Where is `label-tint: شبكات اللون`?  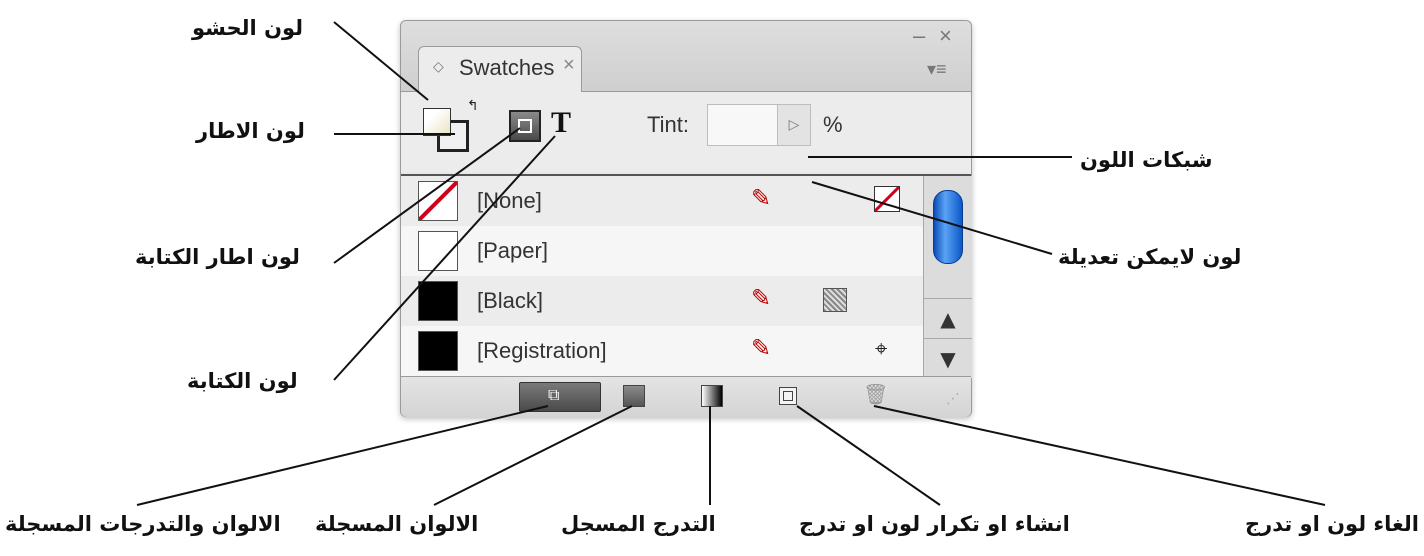
label-tint: شبكات اللون is located at coordinates (1146, 160).